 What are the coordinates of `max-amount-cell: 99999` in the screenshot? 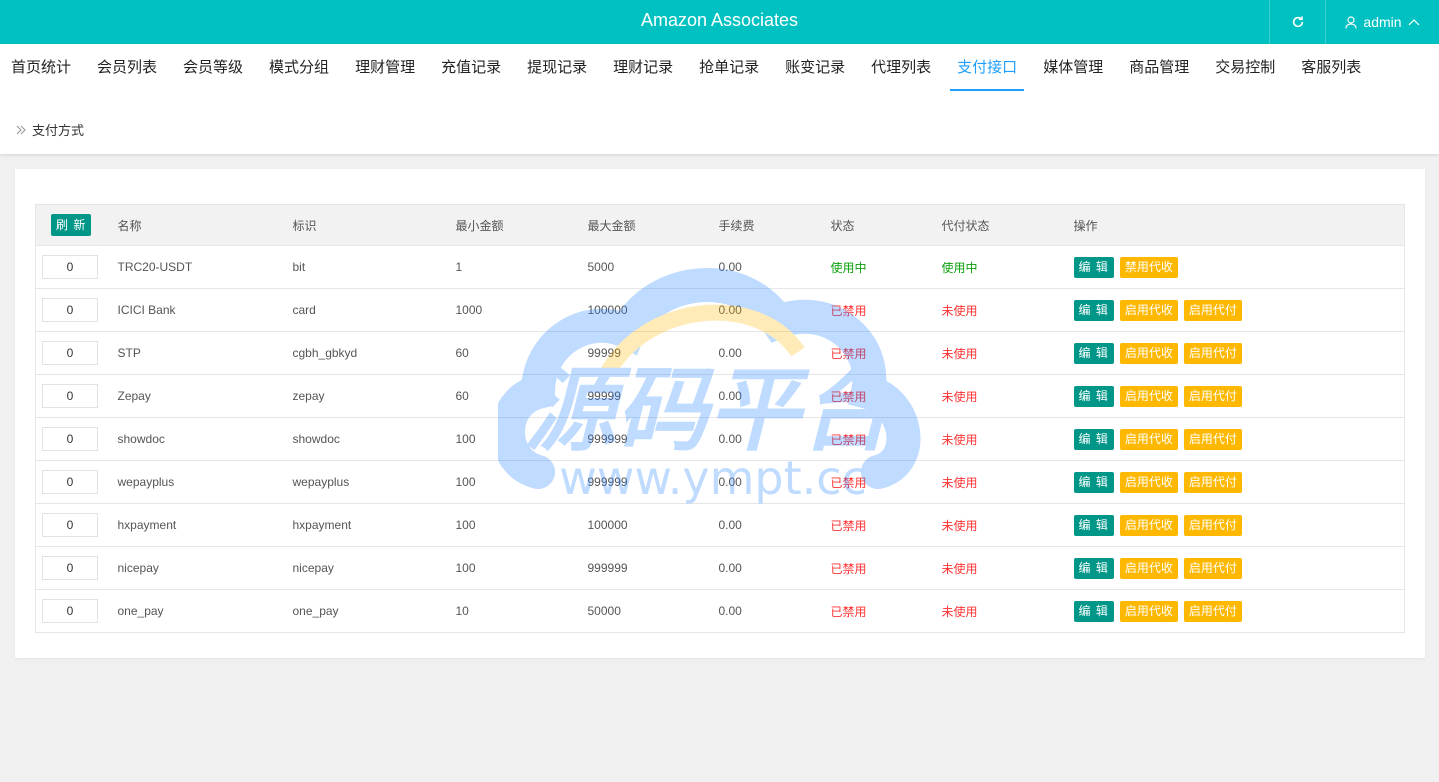 It's located at (641, 396).